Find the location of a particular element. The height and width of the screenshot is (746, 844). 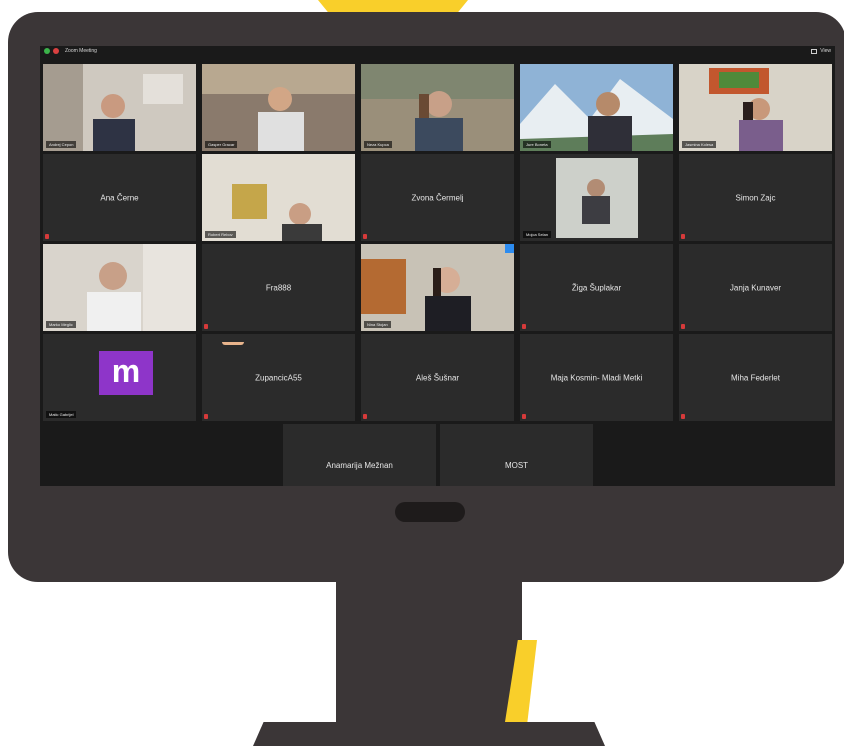

participant-tile: Maja Kosmin- Mladi Metki is located at coordinates (596, 377).